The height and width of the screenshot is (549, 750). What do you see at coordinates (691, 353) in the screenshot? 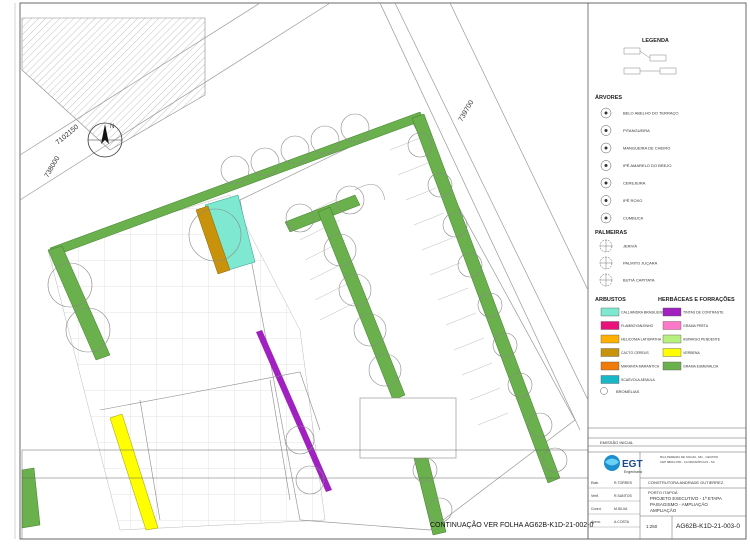
I see `herbacea-label: VERBENA` at bounding box center [691, 353].